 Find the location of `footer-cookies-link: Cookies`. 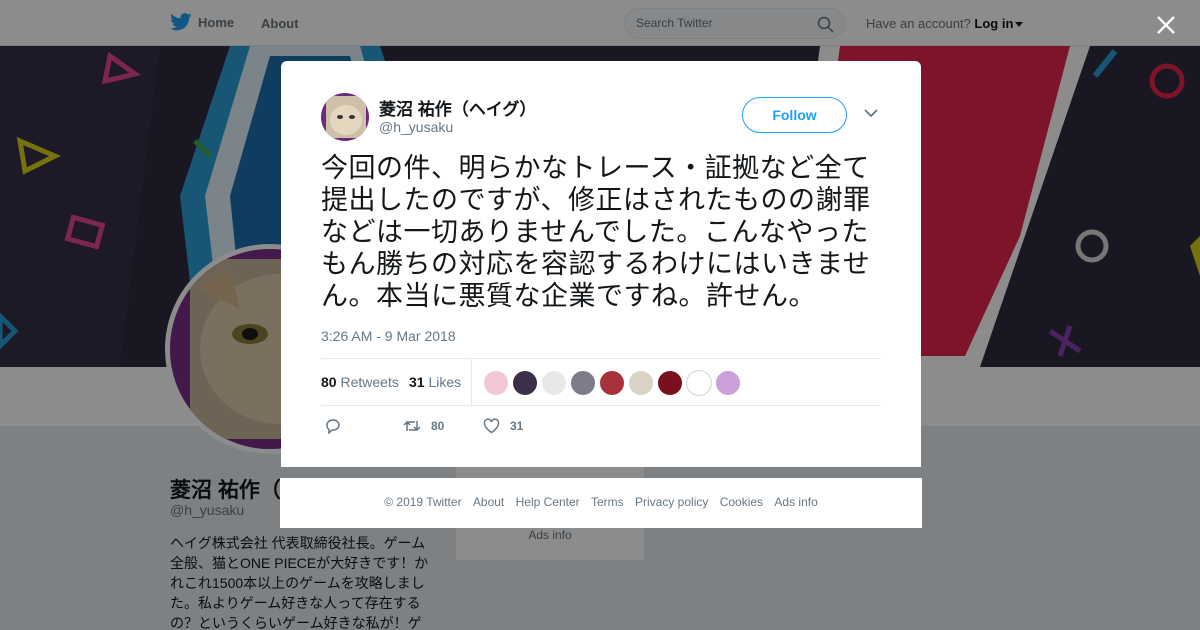

footer-cookies-link: Cookies is located at coordinates (741, 502).